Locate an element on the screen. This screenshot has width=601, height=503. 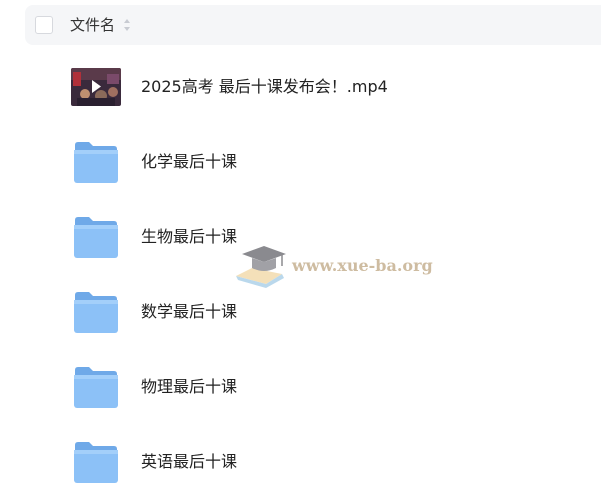
watermark: www.xue-ba.org is located at coordinates (332, 265).